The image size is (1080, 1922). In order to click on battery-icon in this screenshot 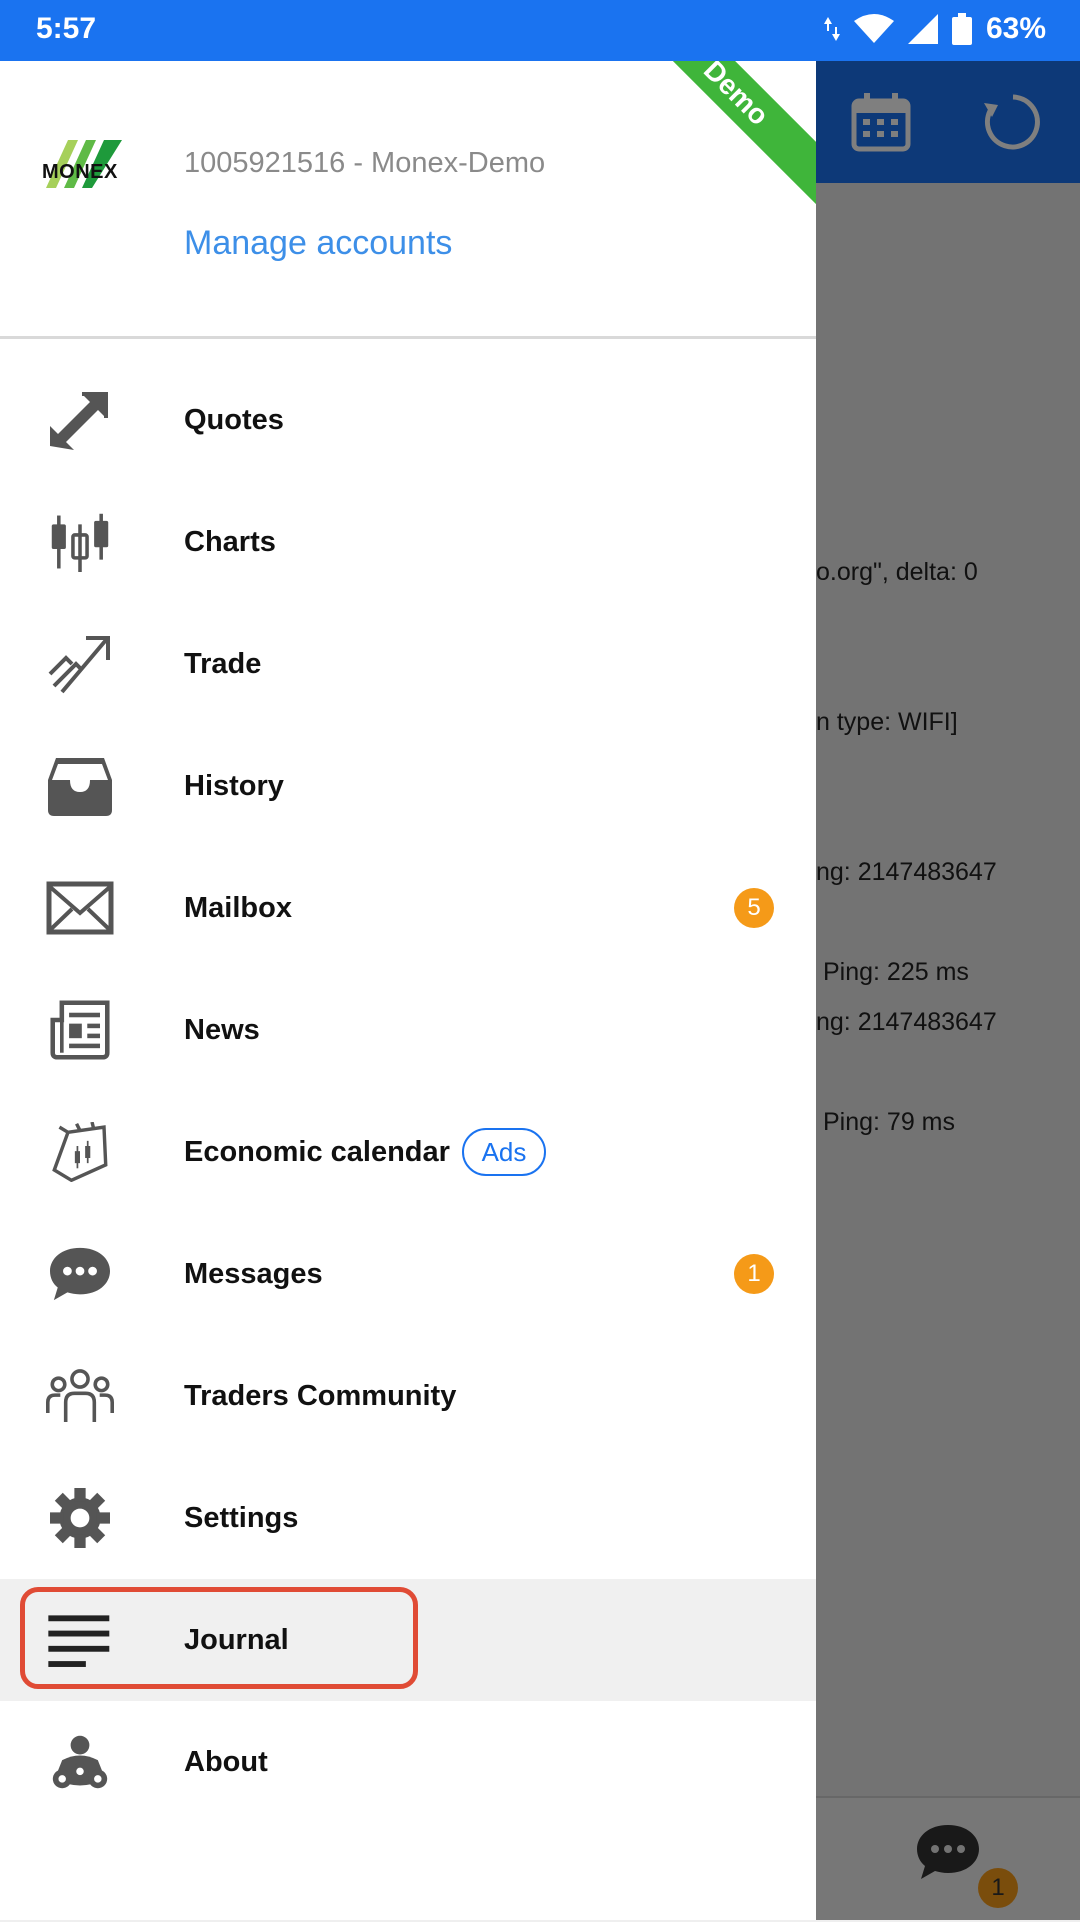, I will do `click(961, 29)`.